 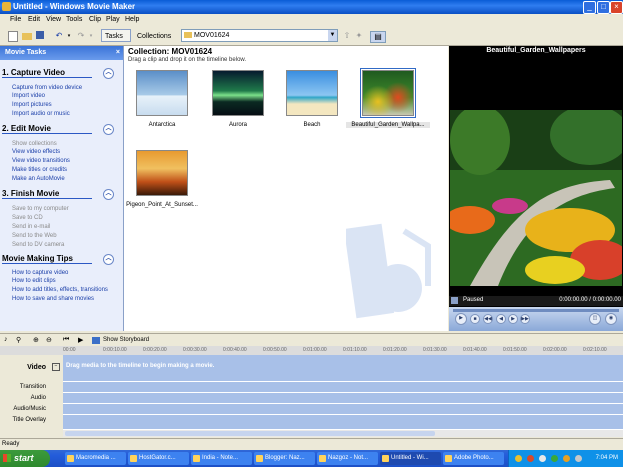 What do you see at coordinates (6, 6) in the screenshot?
I see `movie-maker-icon` at bounding box center [6, 6].